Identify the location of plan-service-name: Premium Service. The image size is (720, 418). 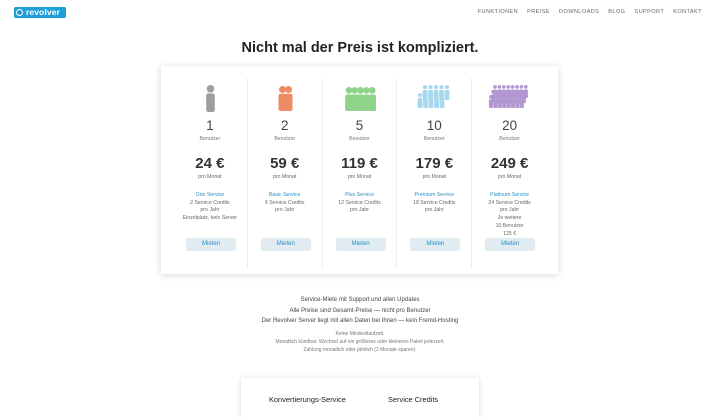
(434, 196).